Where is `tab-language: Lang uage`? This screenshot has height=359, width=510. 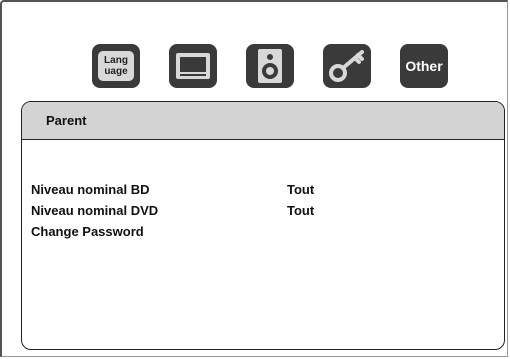 tab-language: Lang uage is located at coordinates (116, 66).